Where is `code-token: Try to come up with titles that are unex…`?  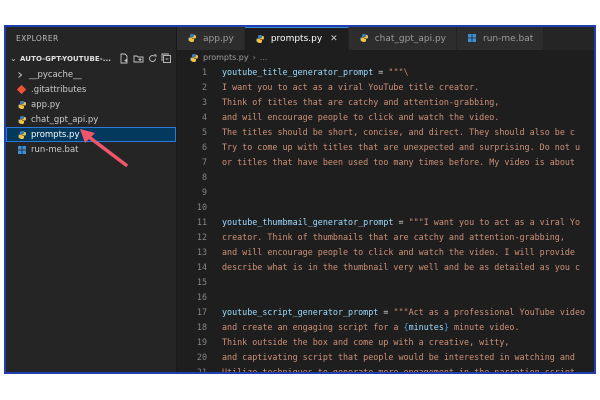 code-token: Try to come up with titles that are unex… is located at coordinates (401, 147).